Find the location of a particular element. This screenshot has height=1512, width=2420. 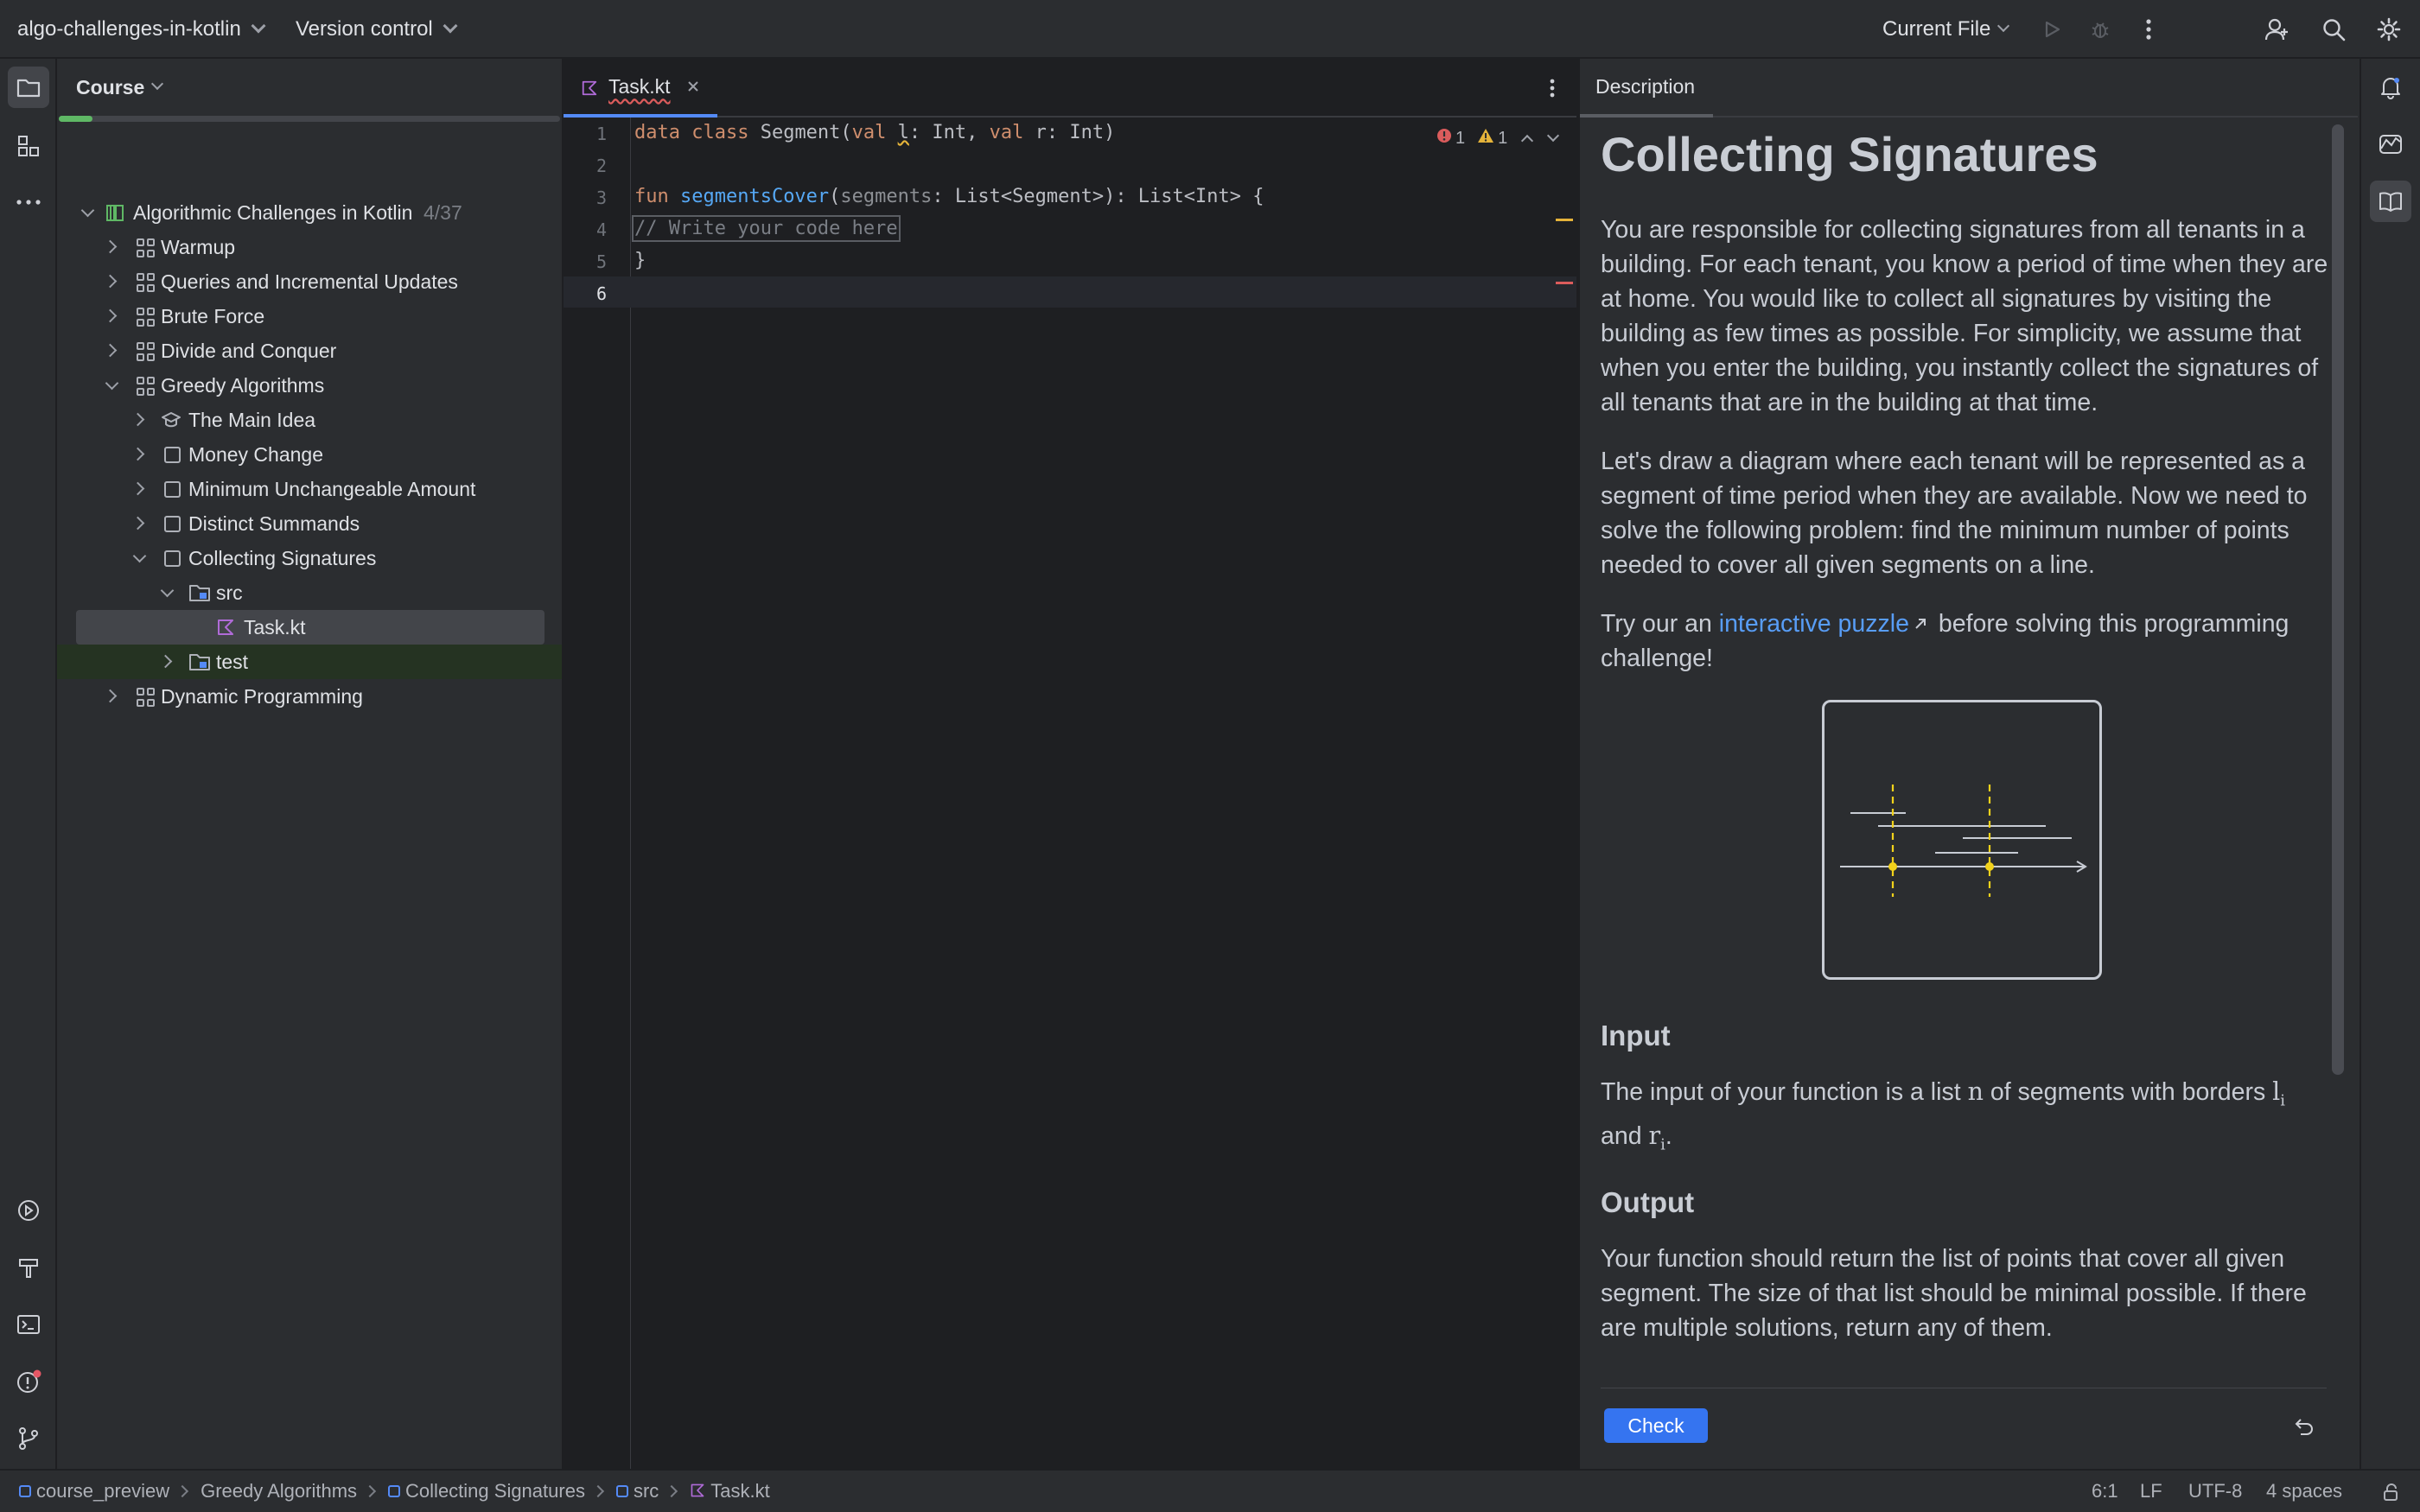

tree-item-money-change: Money Change is located at coordinates (309, 454).